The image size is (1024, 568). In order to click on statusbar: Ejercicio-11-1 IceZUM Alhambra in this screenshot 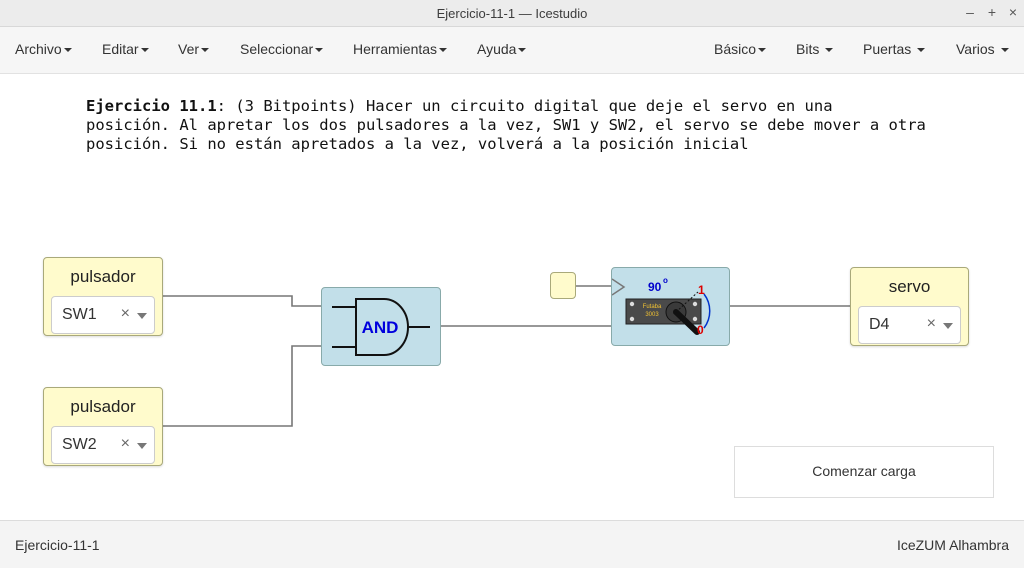, I will do `click(512, 544)`.